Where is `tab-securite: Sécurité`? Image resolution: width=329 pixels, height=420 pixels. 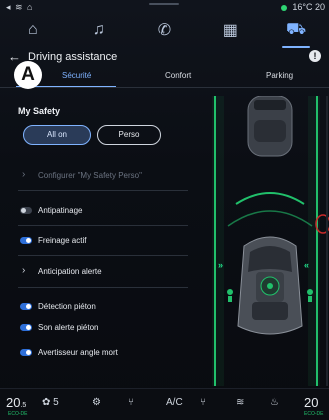
tab-securite: Sécurité is located at coordinates (76, 75).